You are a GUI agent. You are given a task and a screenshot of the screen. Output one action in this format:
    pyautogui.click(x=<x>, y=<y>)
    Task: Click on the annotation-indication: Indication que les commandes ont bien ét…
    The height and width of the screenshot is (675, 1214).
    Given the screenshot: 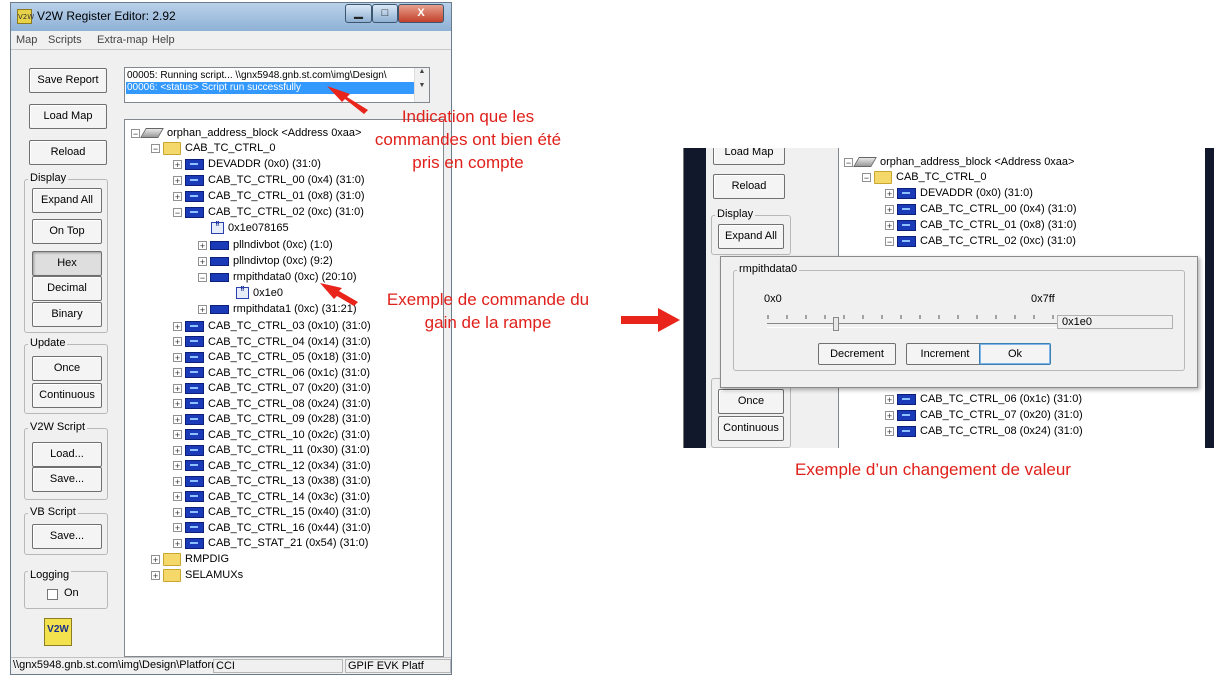 What is the action you would take?
    pyautogui.click(x=468, y=139)
    